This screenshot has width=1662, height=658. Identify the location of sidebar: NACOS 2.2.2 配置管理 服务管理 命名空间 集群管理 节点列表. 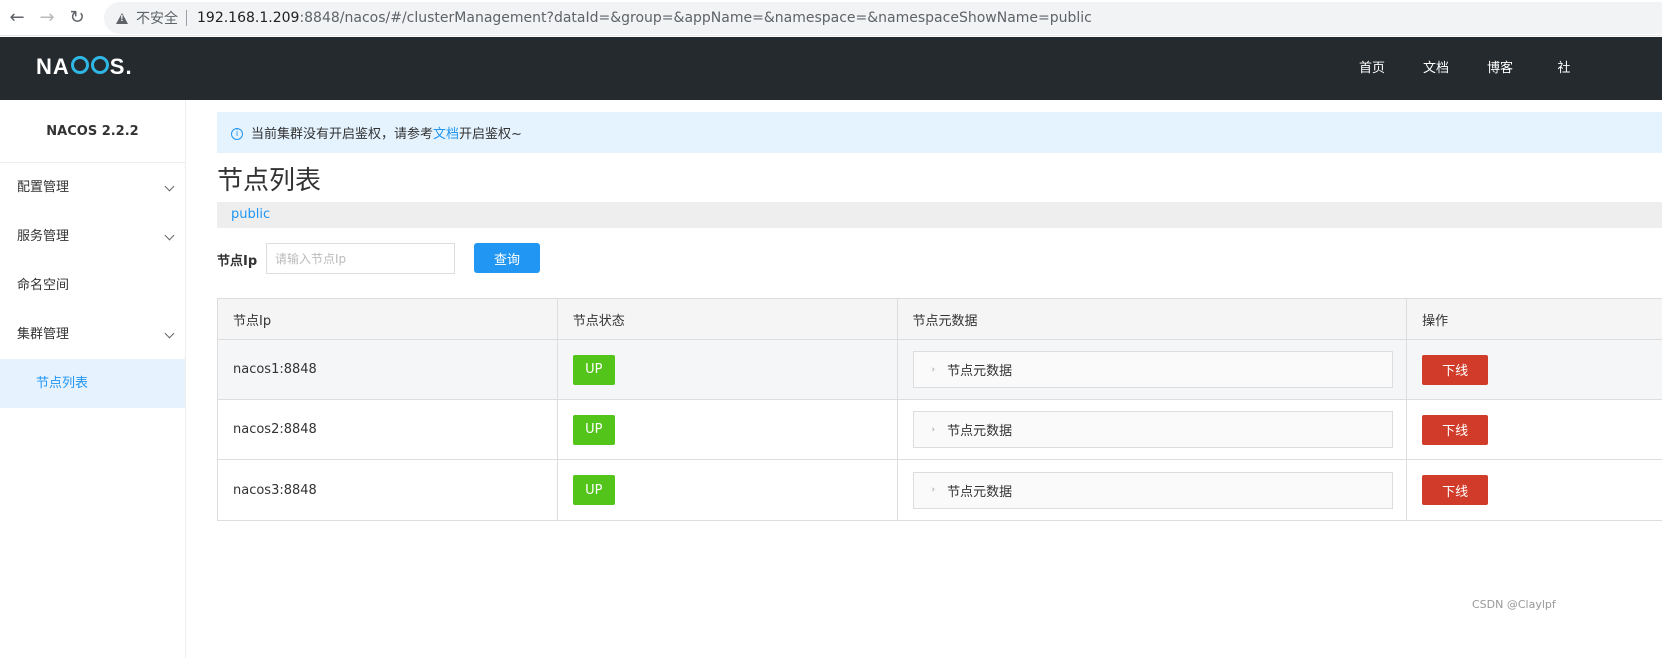
(93, 379).